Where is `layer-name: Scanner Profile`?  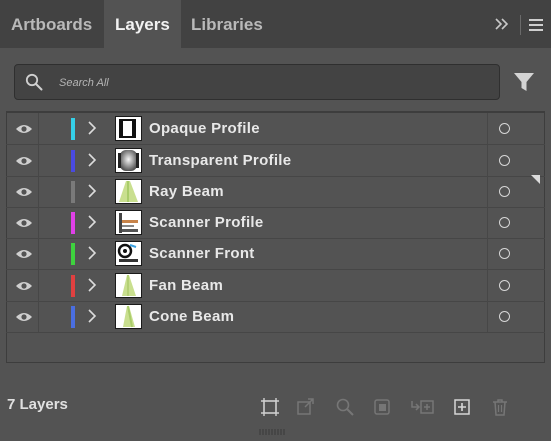 layer-name: Scanner Profile is located at coordinates (206, 222).